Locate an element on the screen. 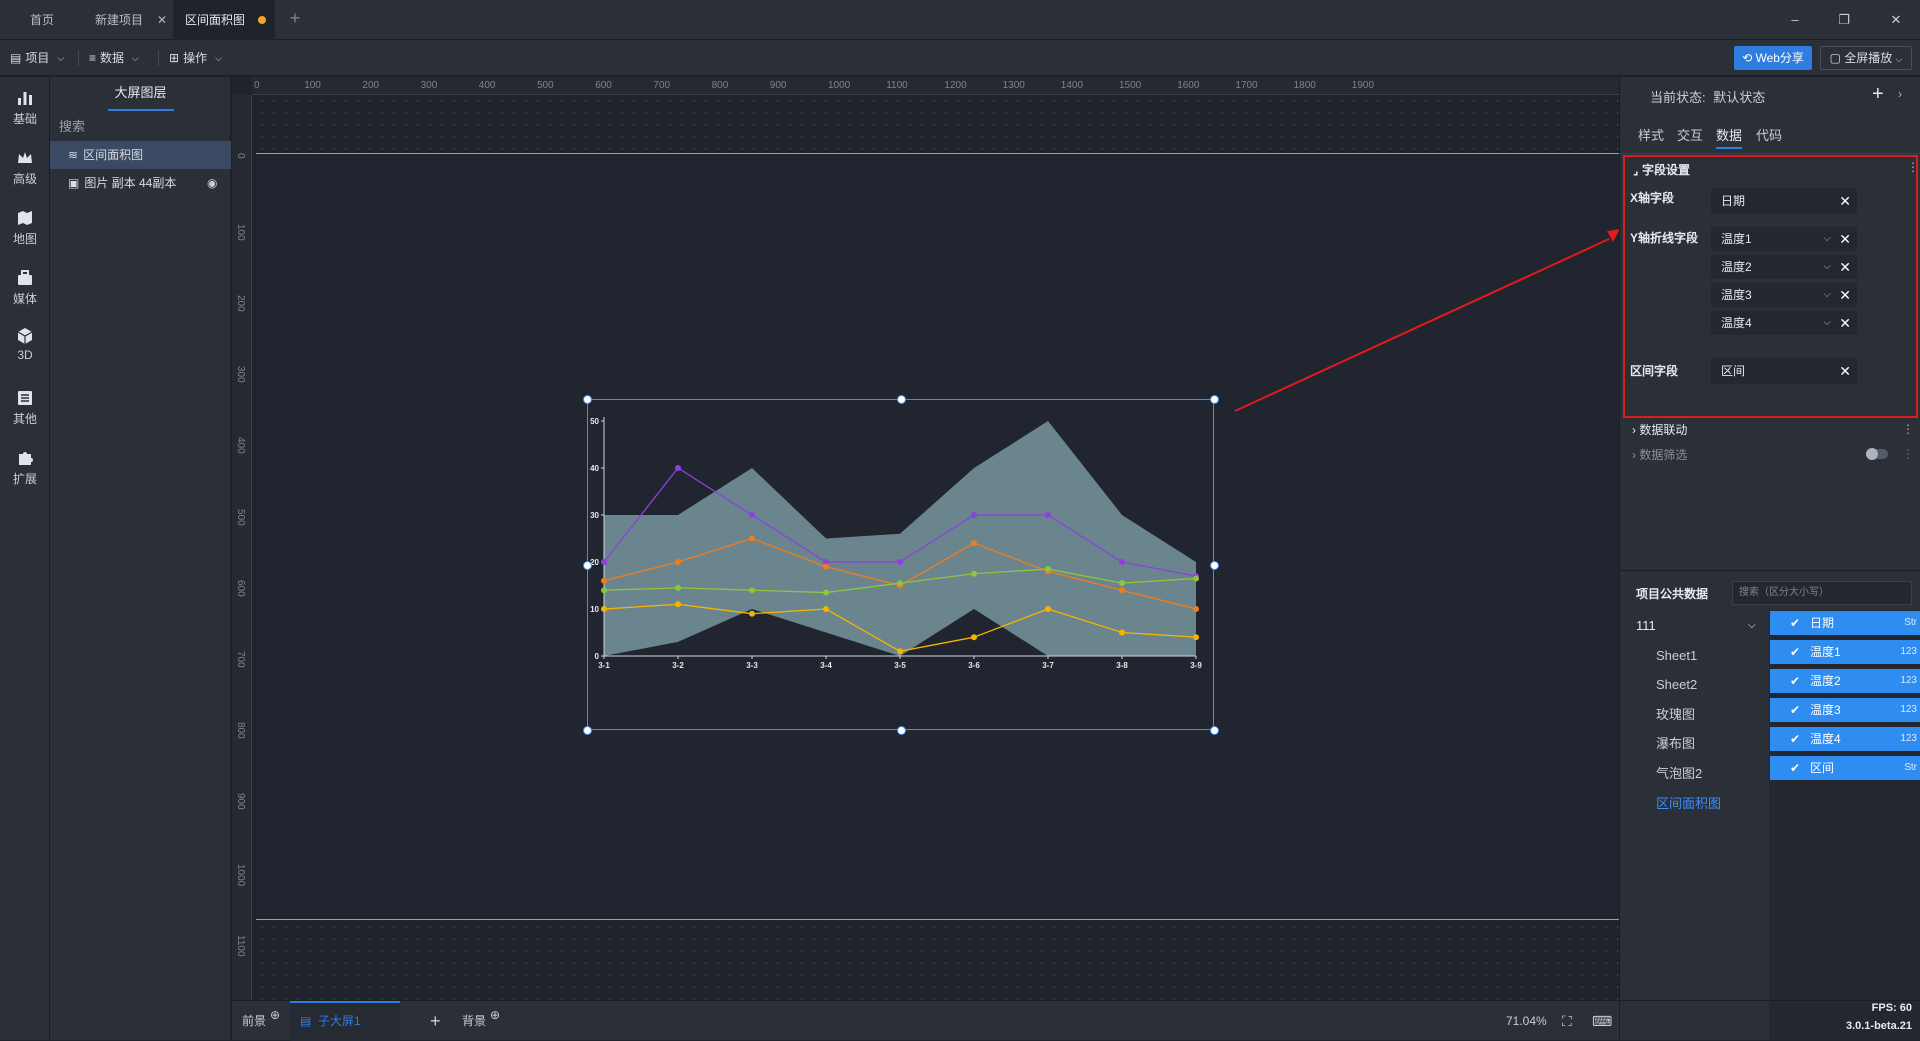 This screenshot has height=1041, width=1920. sidebar-item-map: 地图 is located at coordinates (25, 228).